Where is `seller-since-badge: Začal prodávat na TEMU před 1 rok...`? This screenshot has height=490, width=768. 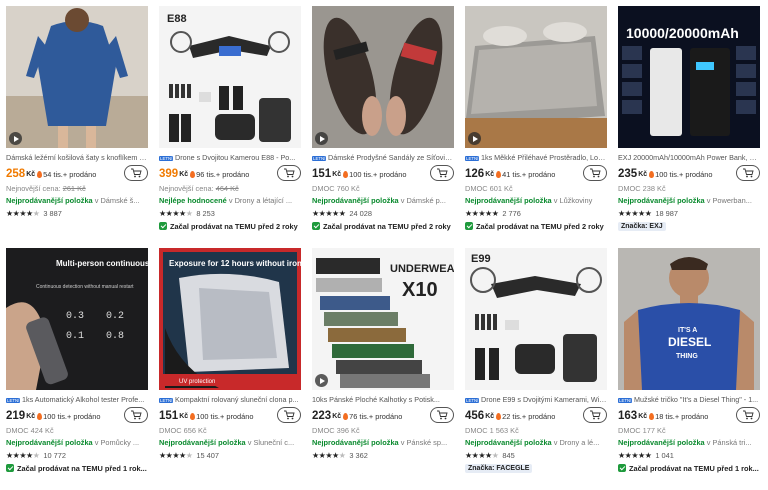
seller-since-badge: Začal prodávat na TEMU před 1 rok... is located at coordinates (77, 468).